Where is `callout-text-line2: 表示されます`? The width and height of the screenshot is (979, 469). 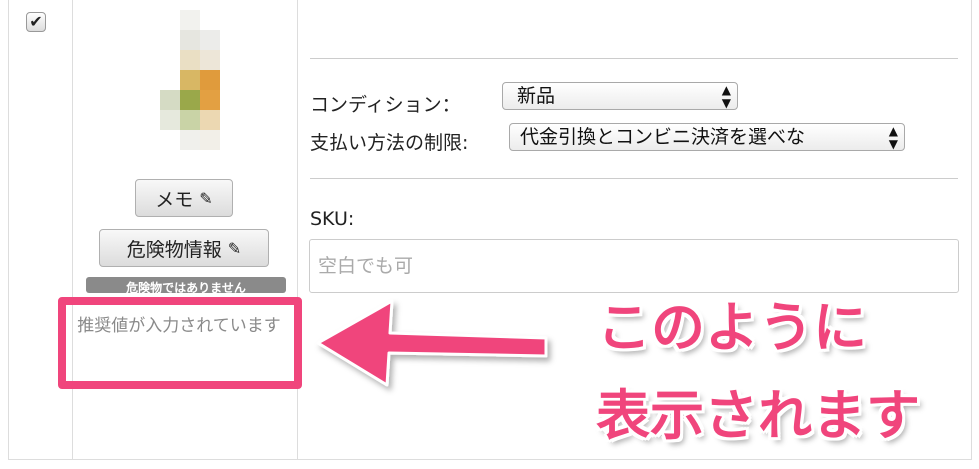
callout-text-line2: 表示されます is located at coordinates (758, 415).